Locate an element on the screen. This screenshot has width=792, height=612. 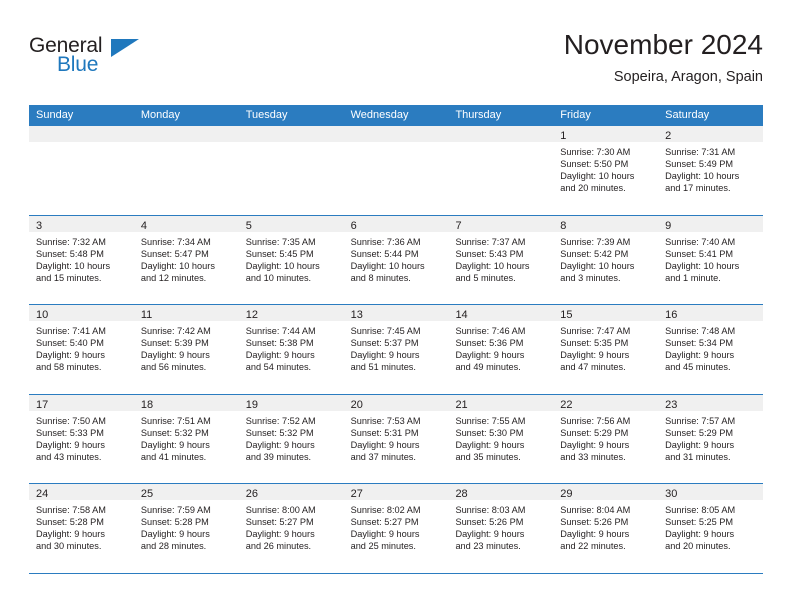
sunrise-text: Sunrise: 8:00 AM is located at coordinates (280, 510).